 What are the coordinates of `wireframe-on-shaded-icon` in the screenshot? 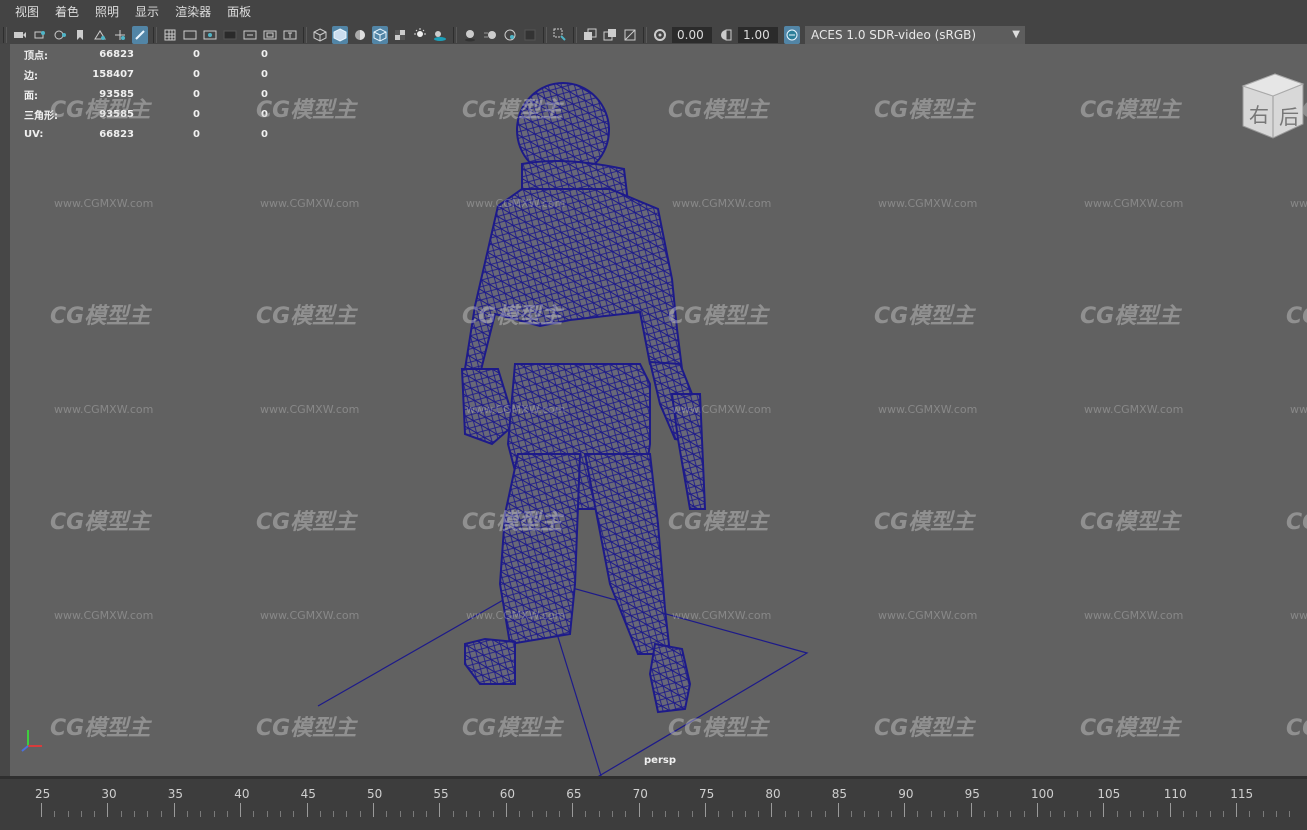 It's located at (380, 35).